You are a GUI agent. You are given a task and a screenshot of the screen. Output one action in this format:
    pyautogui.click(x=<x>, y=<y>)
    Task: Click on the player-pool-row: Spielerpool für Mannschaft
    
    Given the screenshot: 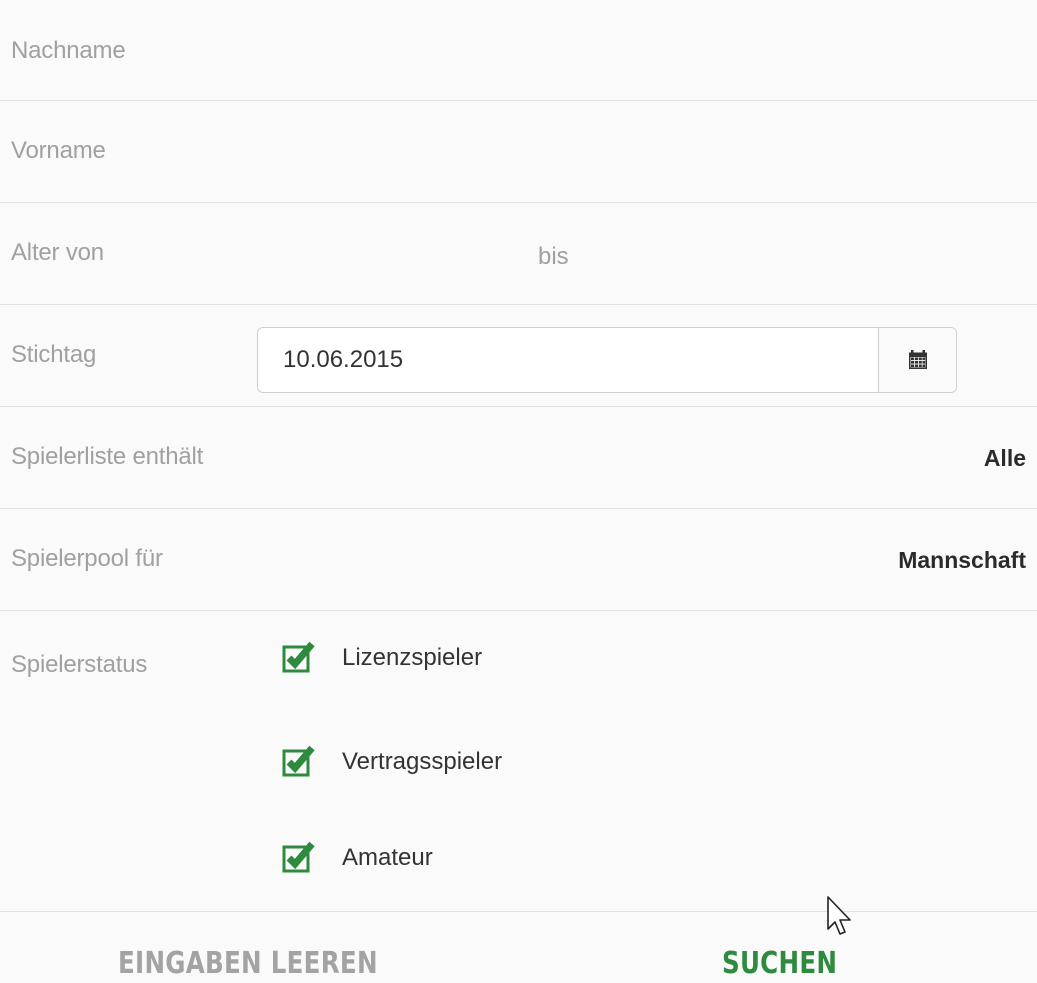 What is the action you would take?
    pyautogui.click(x=518, y=560)
    